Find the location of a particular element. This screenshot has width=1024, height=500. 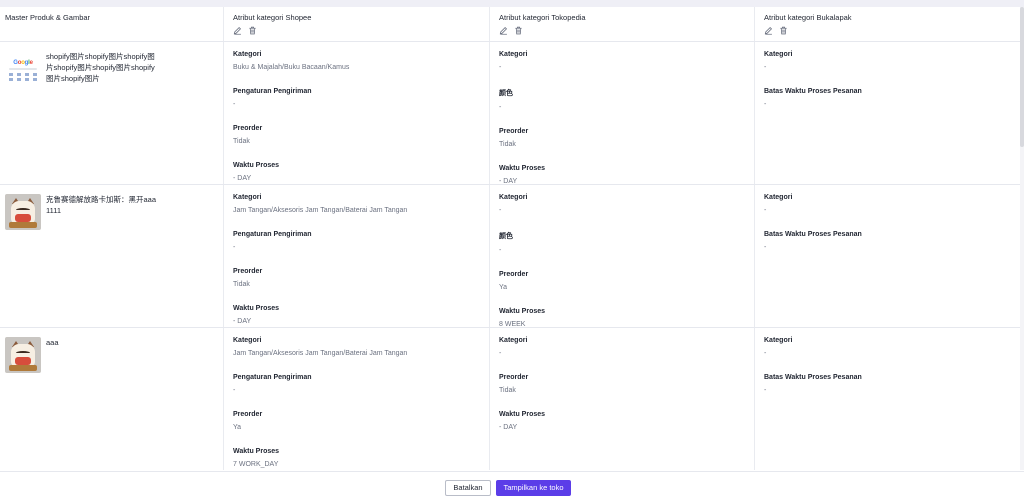

product-image: Google is located at coordinates (23, 69).